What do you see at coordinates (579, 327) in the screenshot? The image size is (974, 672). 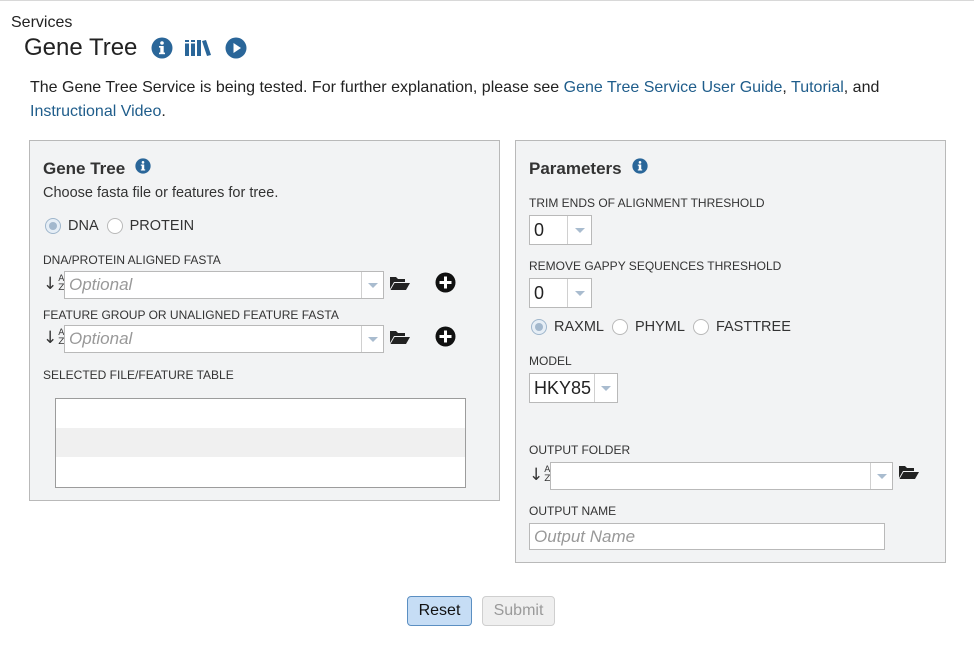 I see `raxml-radio-label: RAXML` at bounding box center [579, 327].